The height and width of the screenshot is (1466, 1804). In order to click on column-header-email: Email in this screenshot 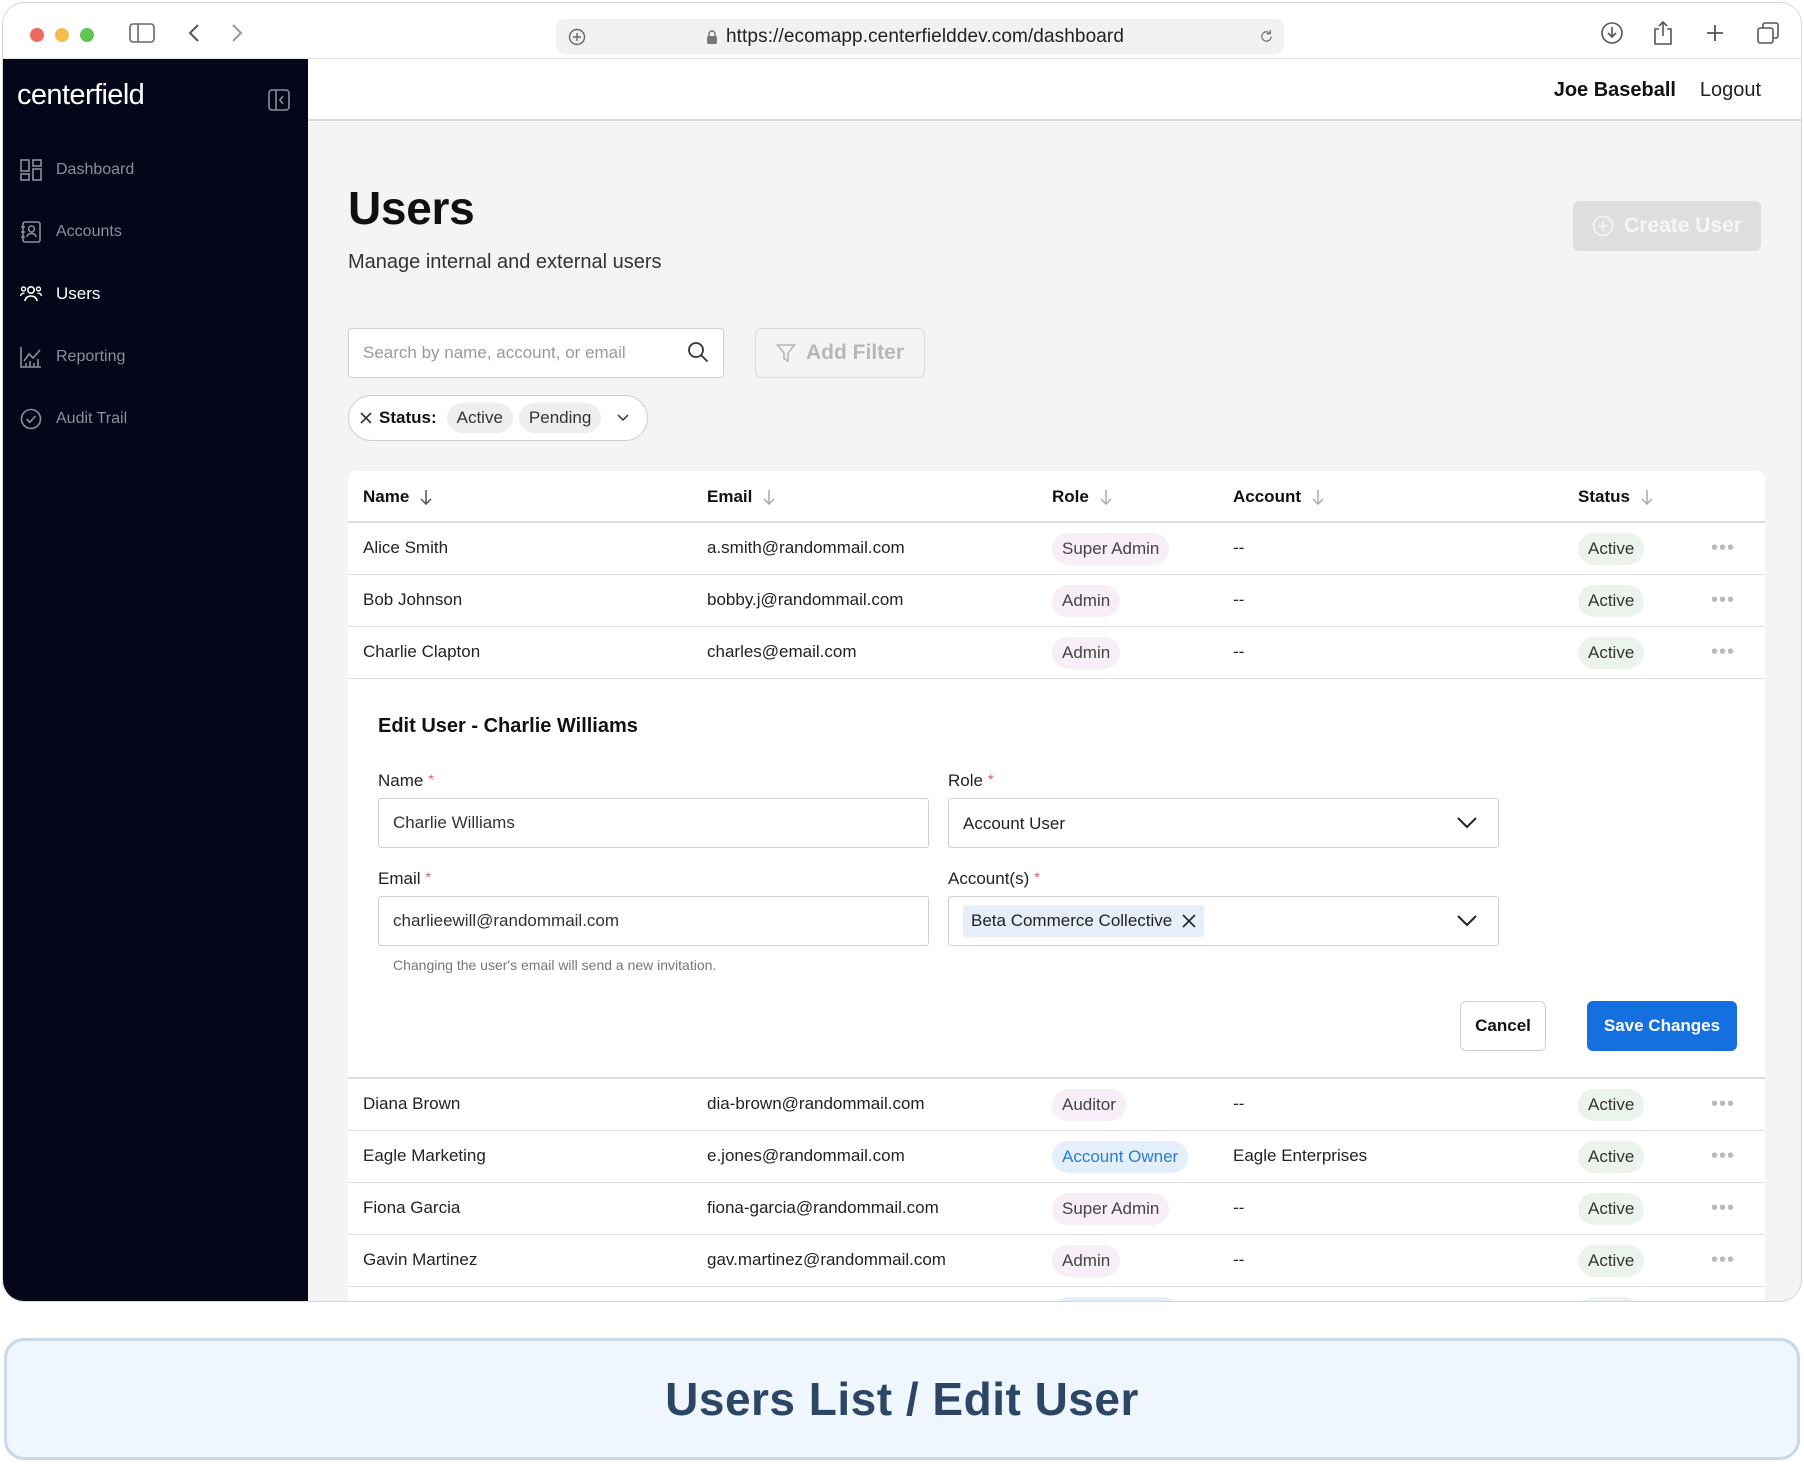, I will do `click(741, 497)`.